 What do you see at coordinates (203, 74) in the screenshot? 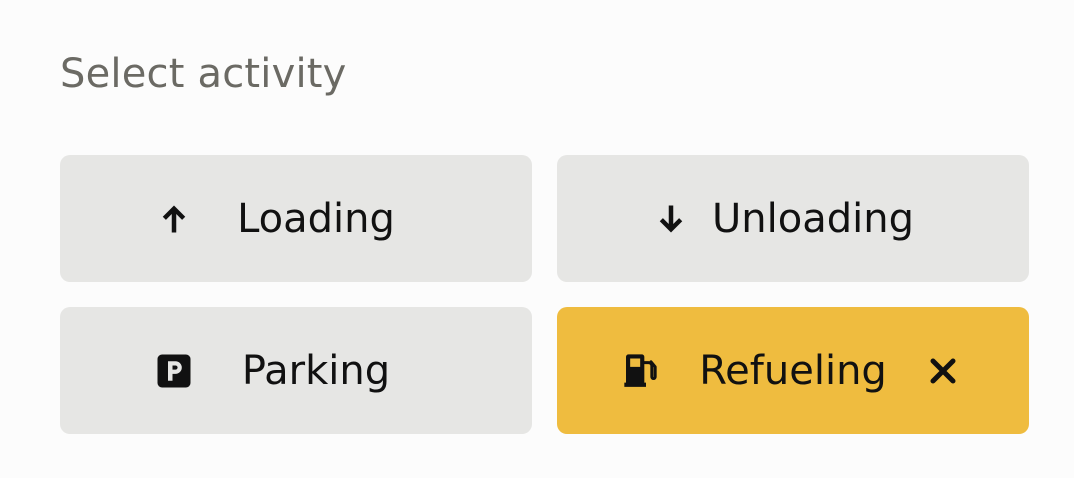
I see `select-activity-heading: Select activity` at bounding box center [203, 74].